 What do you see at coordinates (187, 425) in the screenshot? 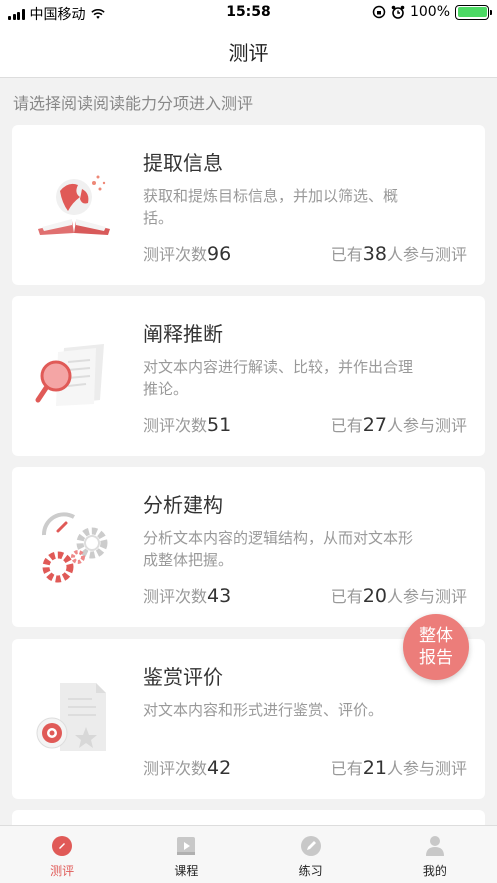
I see `assessment-count: 测评次数51` at bounding box center [187, 425].